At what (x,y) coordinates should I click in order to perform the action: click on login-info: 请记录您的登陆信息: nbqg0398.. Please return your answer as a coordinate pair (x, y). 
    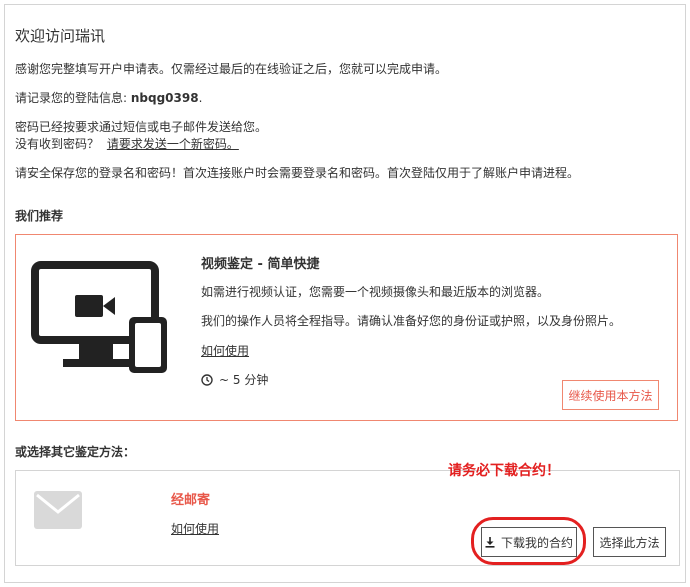
    Looking at the image, I should click on (108, 97).